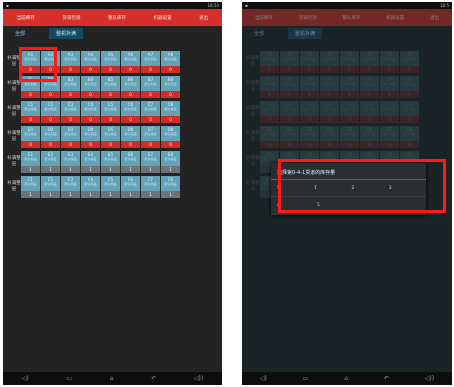  What do you see at coordinates (289, 137) in the screenshot?
I see `slot-cell: D2 默认商品 0` at bounding box center [289, 137].